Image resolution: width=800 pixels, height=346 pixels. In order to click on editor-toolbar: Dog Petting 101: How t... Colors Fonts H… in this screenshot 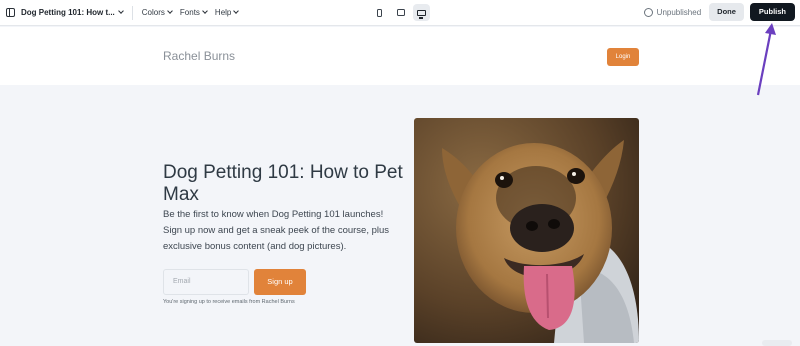, I will do `click(400, 13)`.